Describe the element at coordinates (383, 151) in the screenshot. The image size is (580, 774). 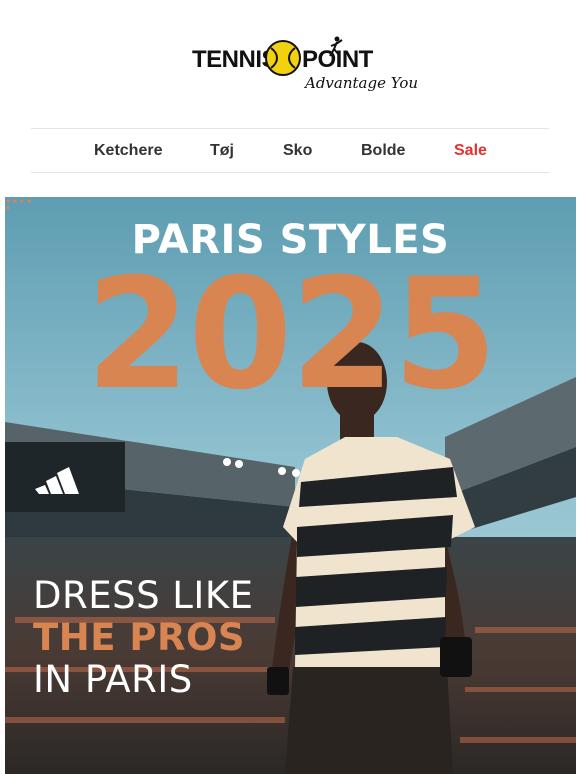
I see `nav-item-bolde: Bolde` at that location.